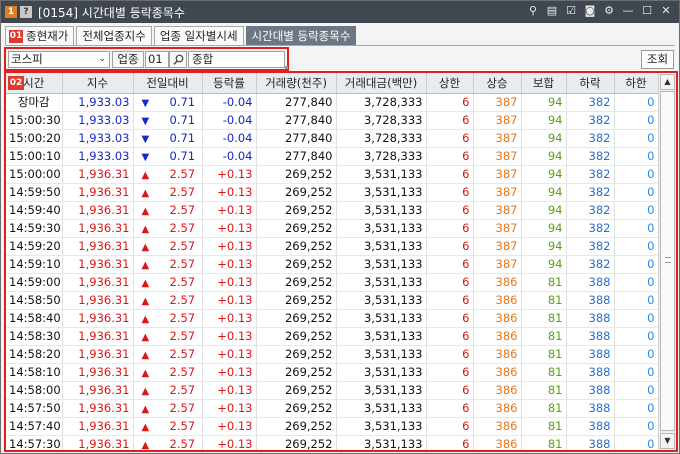 Image resolution: width=680 pixels, height=454 pixels. I want to click on column-header-index: 지수, so click(98, 83).